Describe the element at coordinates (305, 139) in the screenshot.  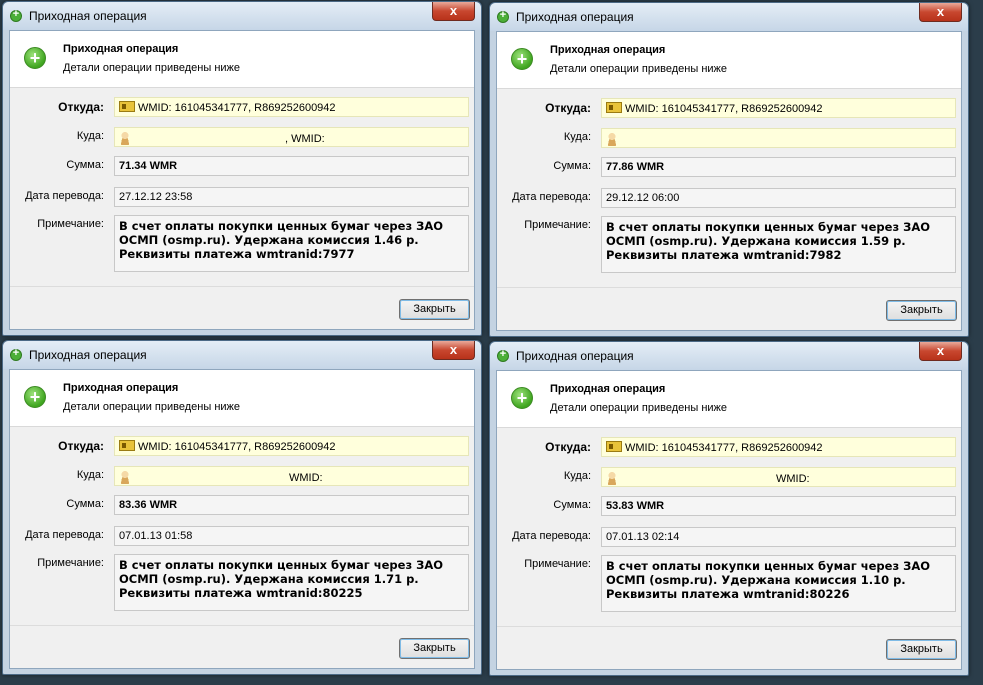
I see `to-value: , WMID:` at that location.